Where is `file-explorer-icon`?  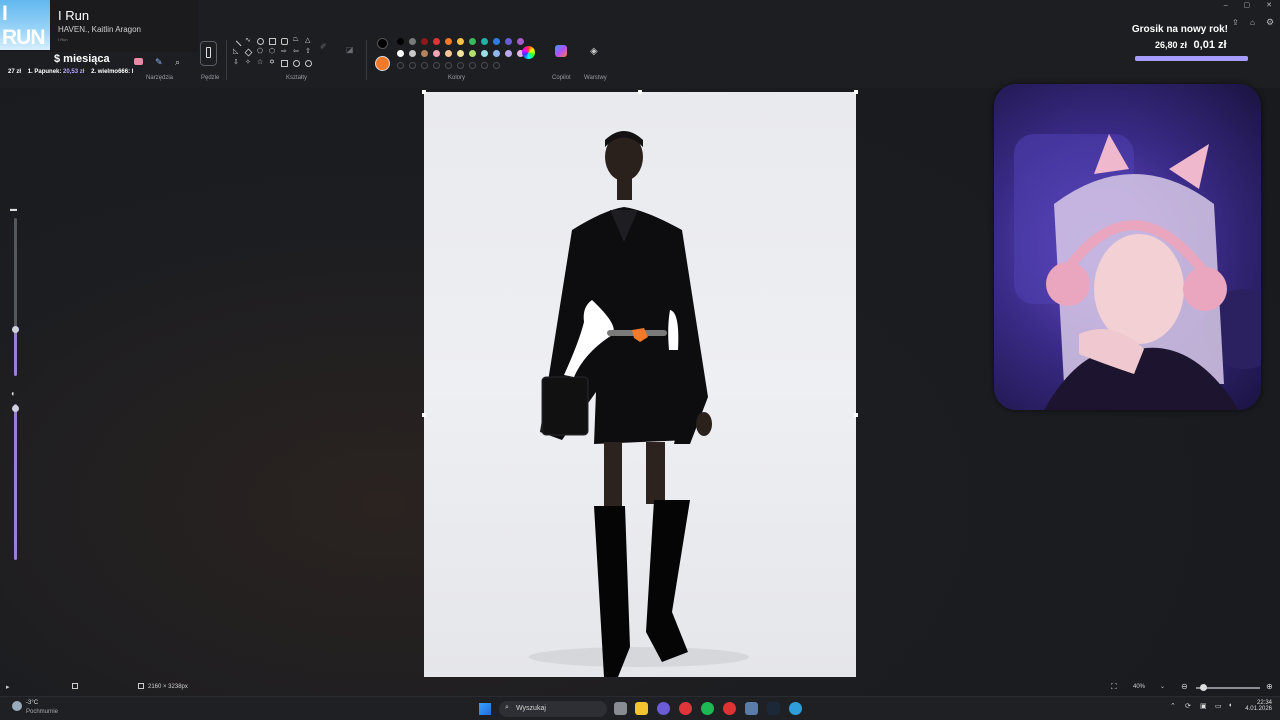
file-explorer-icon is located at coordinates (641, 708).